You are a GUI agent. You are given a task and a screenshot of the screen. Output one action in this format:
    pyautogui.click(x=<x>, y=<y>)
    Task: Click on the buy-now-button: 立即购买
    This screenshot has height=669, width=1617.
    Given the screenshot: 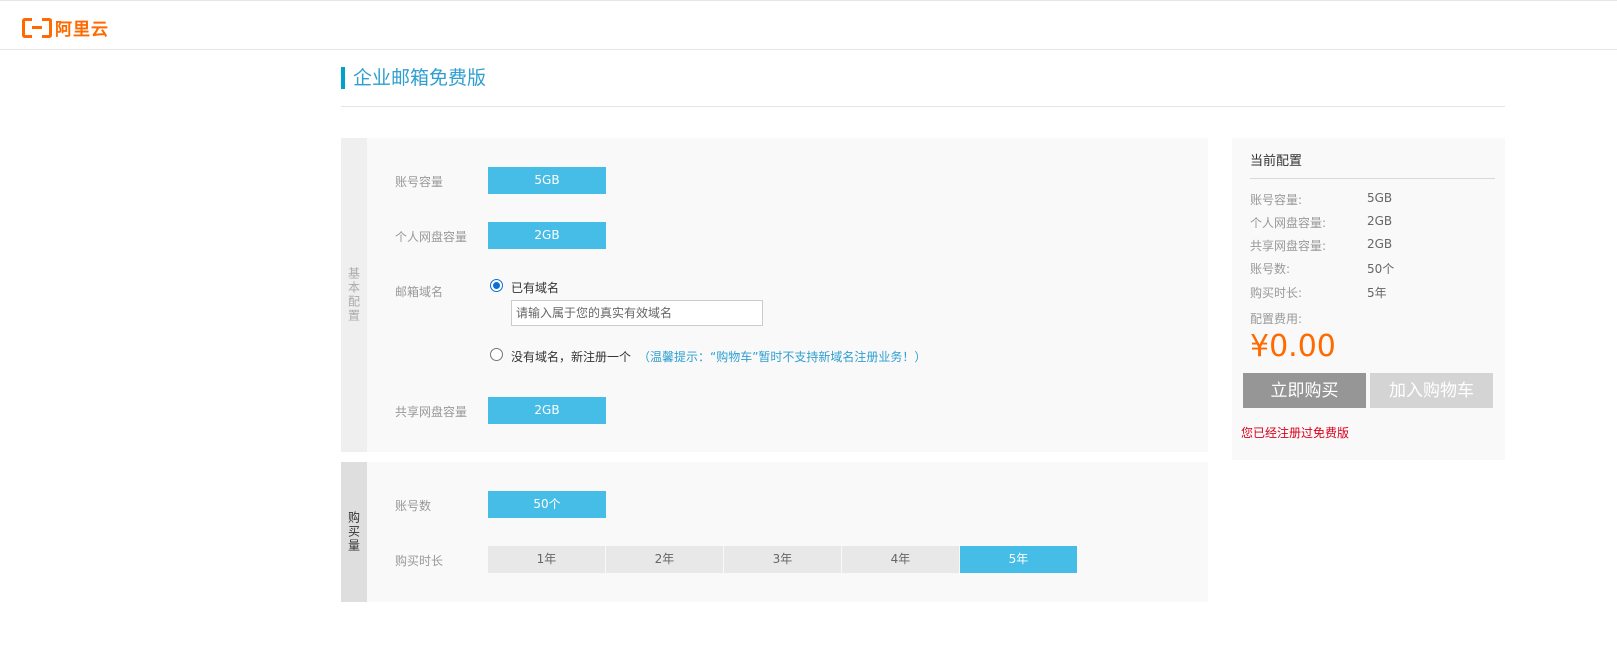 What is the action you would take?
    pyautogui.click(x=1304, y=390)
    